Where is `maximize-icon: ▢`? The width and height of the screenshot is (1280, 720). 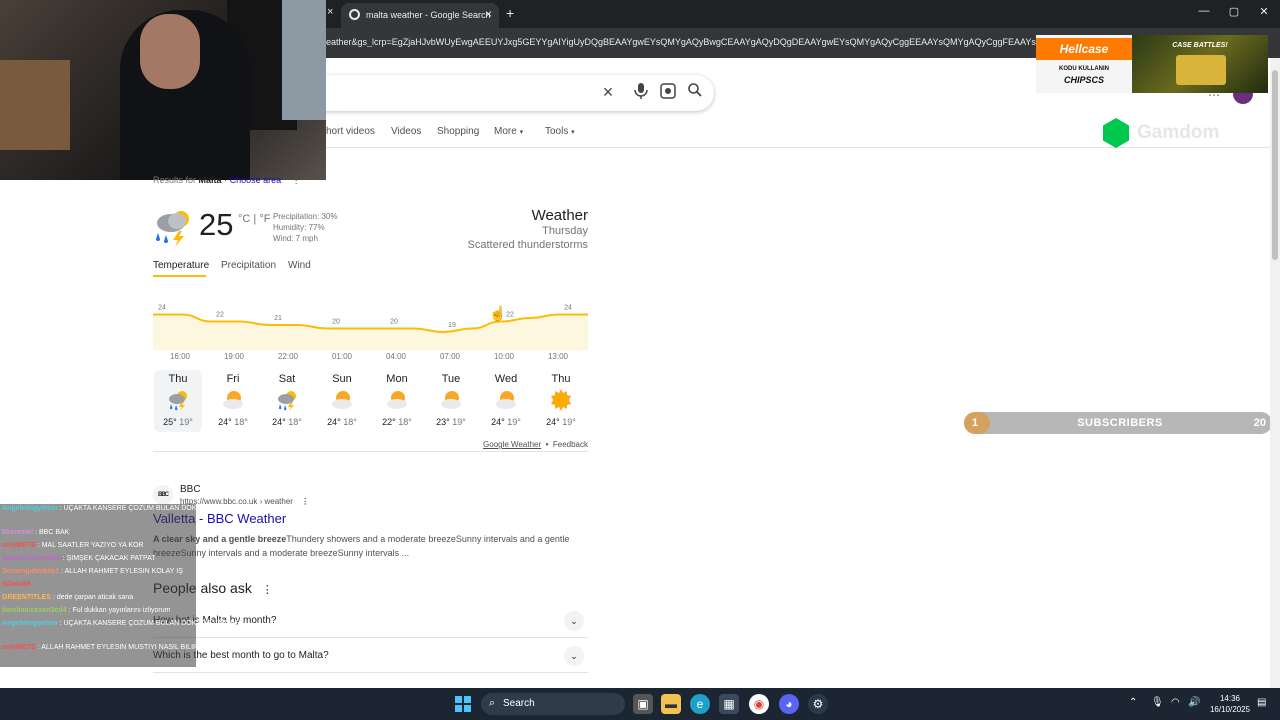
maximize-icon: ▢ is located at coordinates (1234, 11).